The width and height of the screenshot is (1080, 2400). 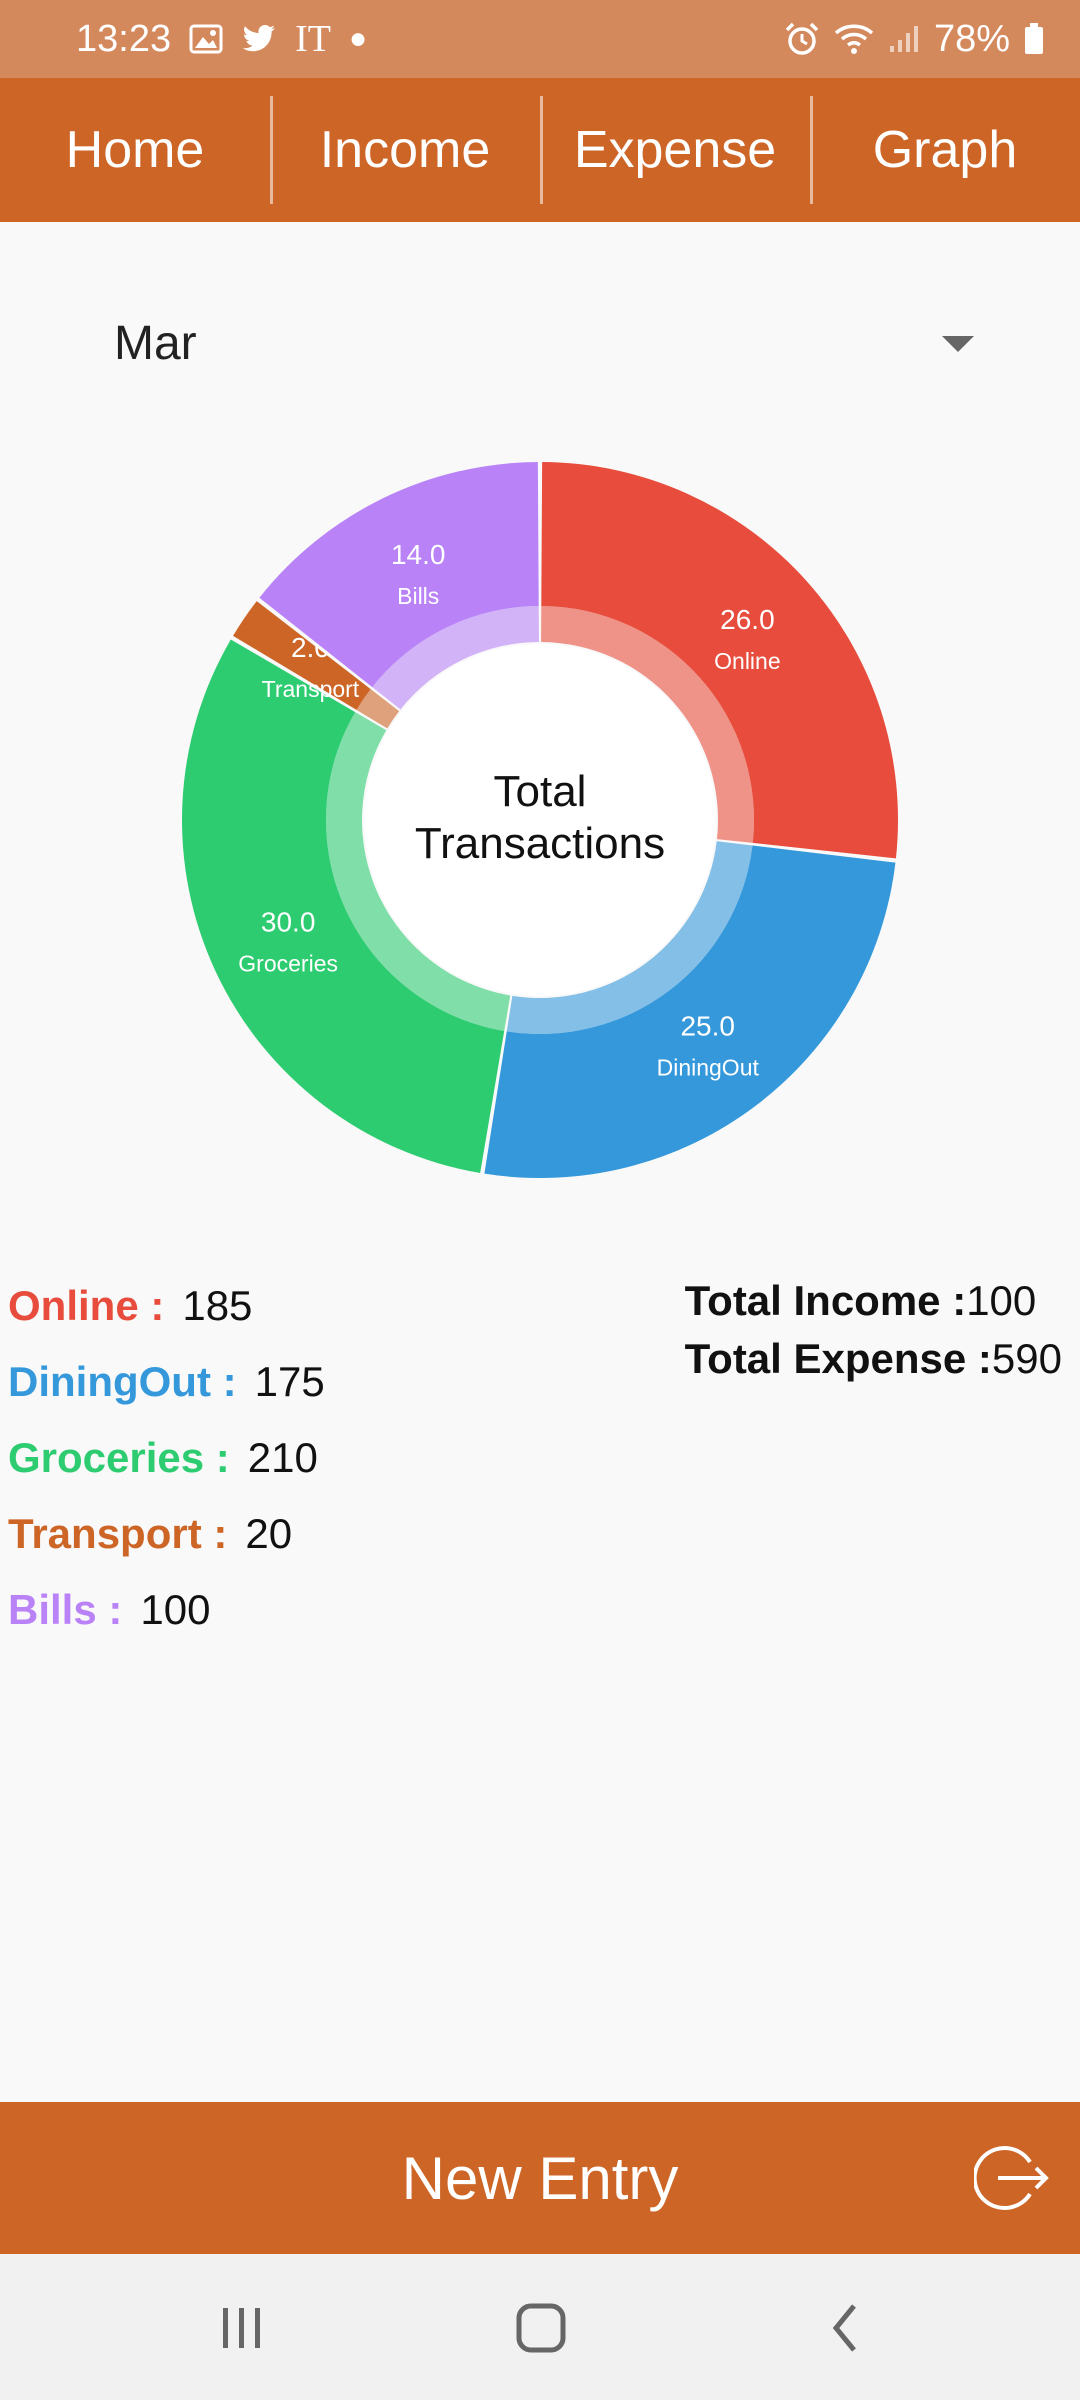 What do you see at coordinates (135, 150) in the screenshot?
I see `tab-home: Home` at bounding box center [135, 150].